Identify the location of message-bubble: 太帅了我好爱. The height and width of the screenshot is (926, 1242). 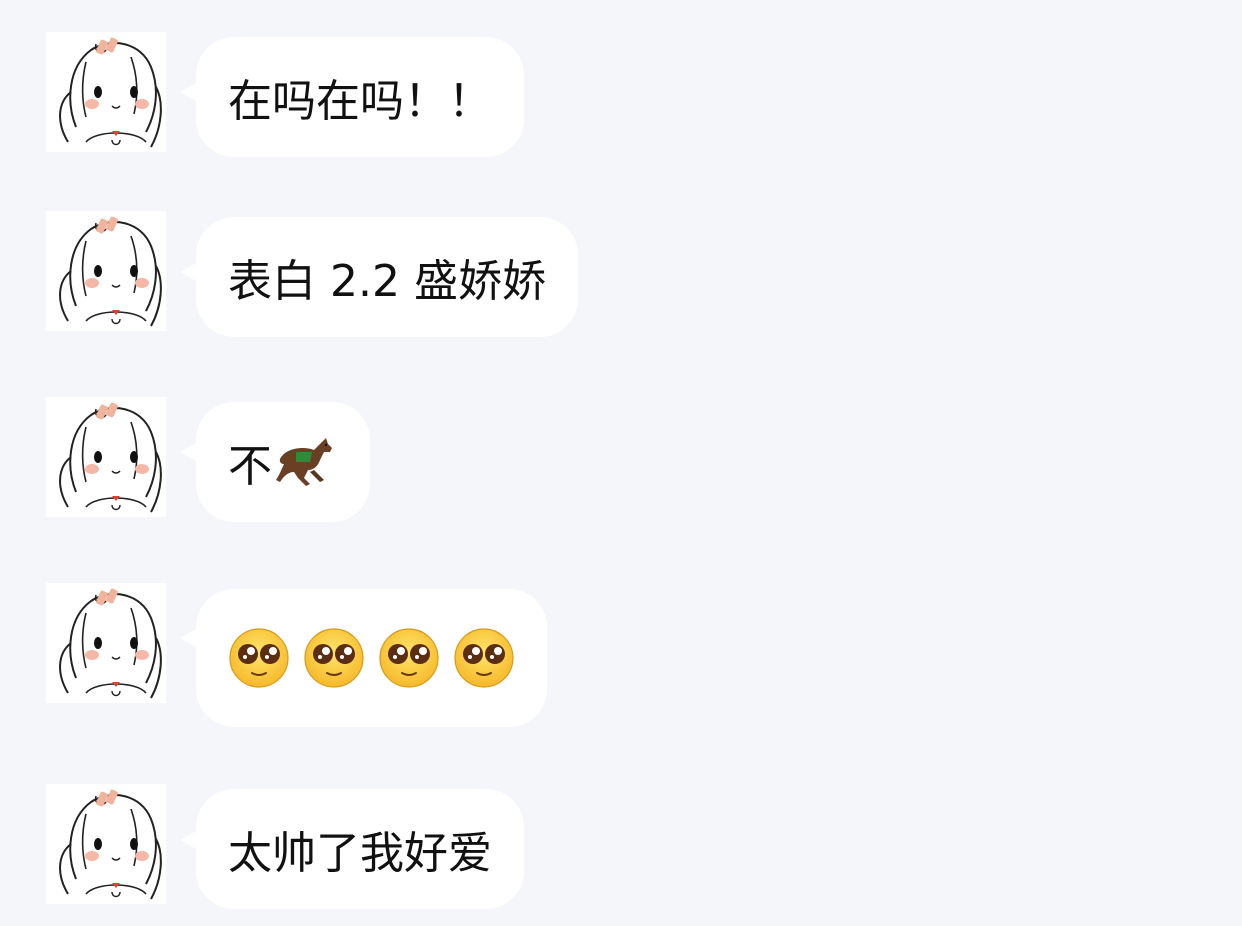
(360, 849).